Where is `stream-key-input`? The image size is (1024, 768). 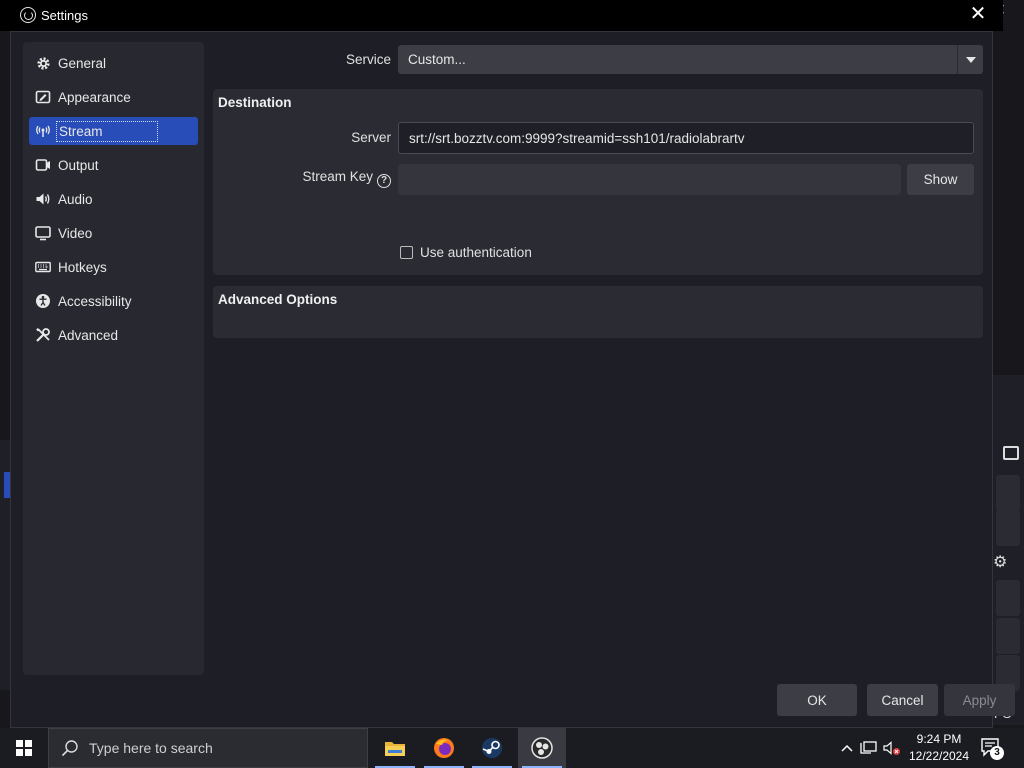
stream-key-input is located at coordinates (649, 179).